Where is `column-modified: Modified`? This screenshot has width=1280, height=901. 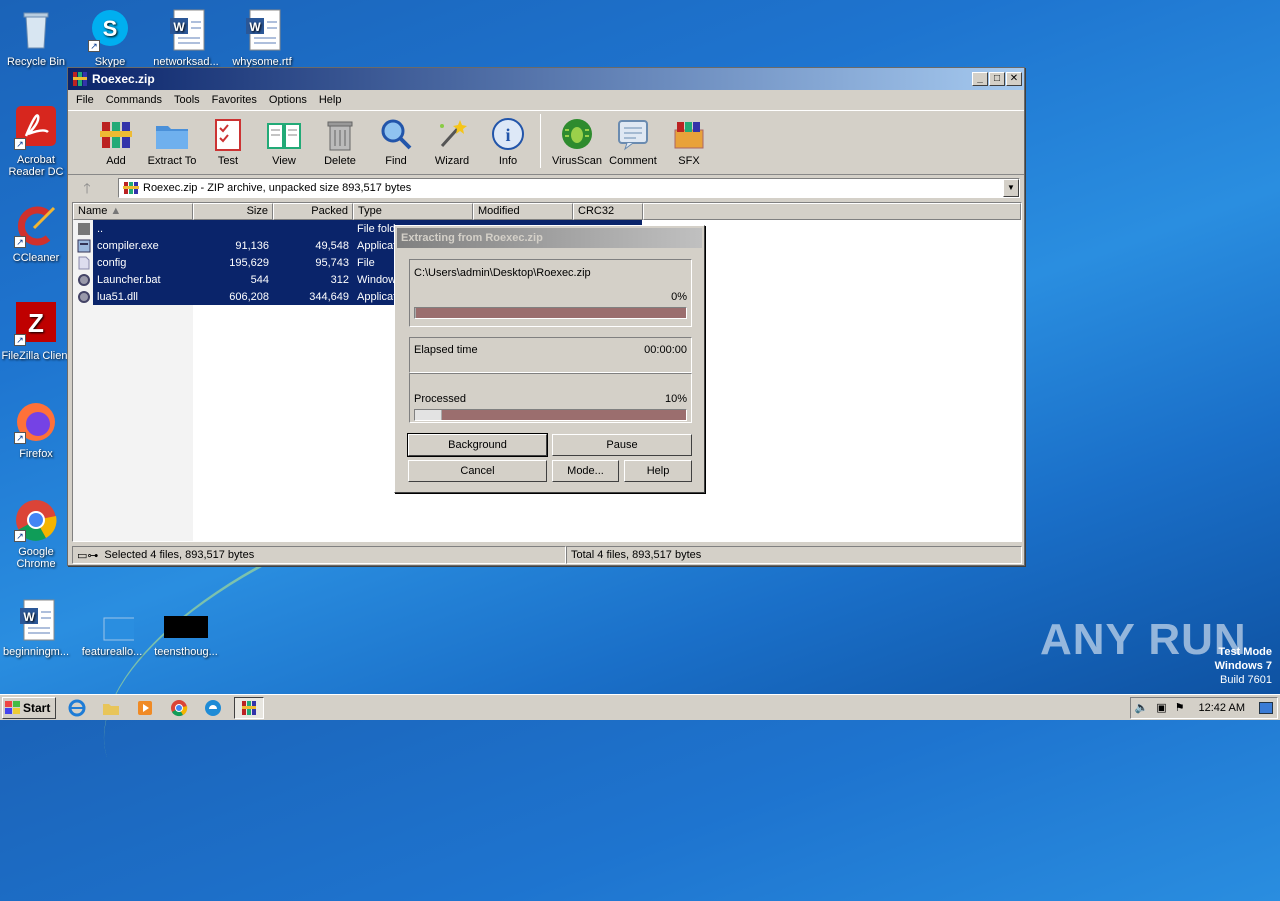 column-modified: Modified is located at coordinates (523, 211).